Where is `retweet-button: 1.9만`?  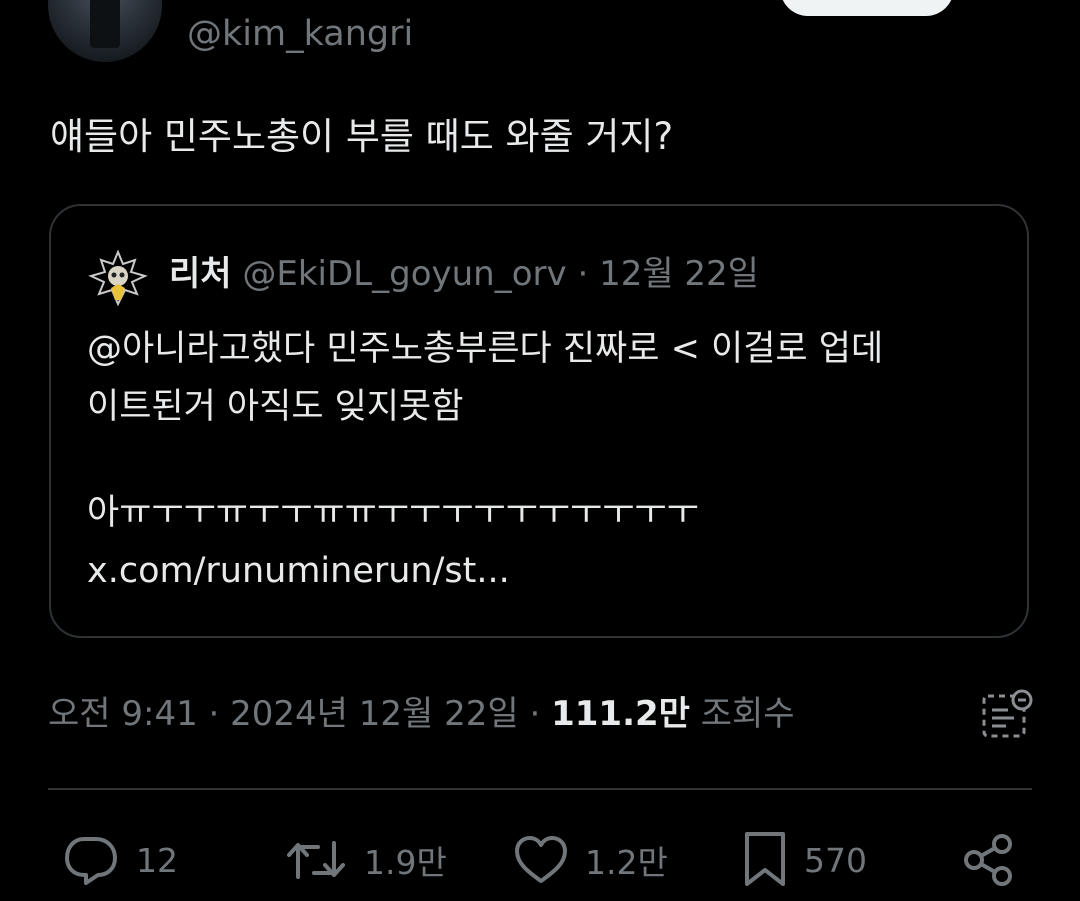
retweet-button: 1.9만 is located at coordinates (365, 860).